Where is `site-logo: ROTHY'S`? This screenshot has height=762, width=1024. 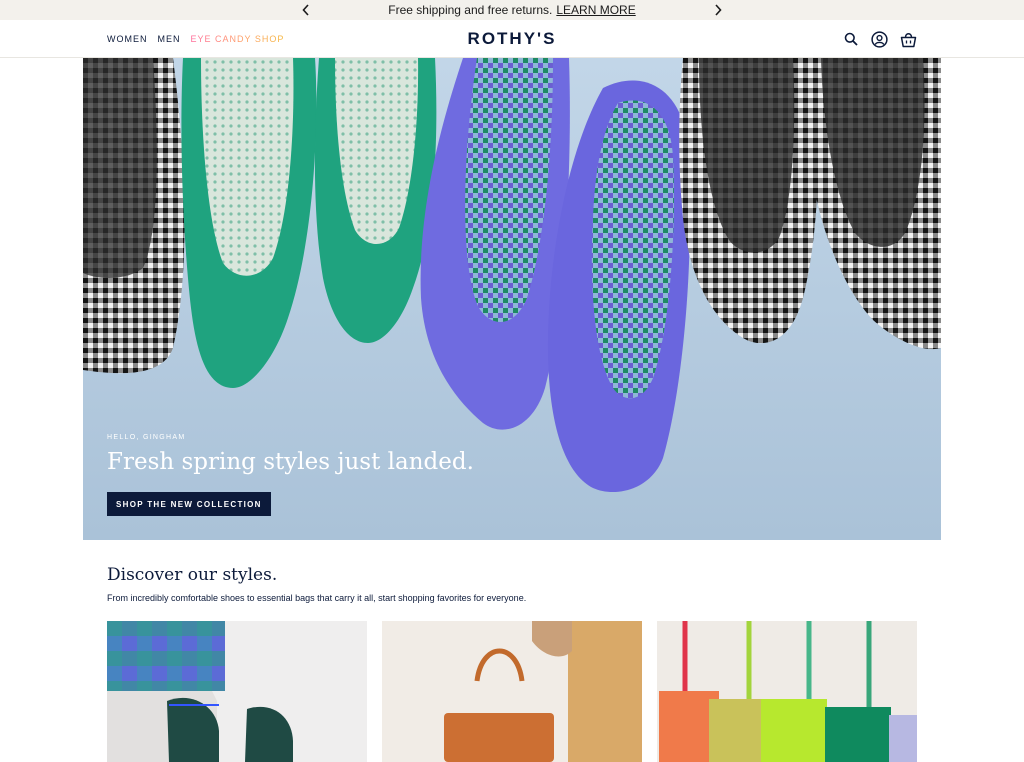 site-logo: ROTHY'S is located at coordinates (512, 39).